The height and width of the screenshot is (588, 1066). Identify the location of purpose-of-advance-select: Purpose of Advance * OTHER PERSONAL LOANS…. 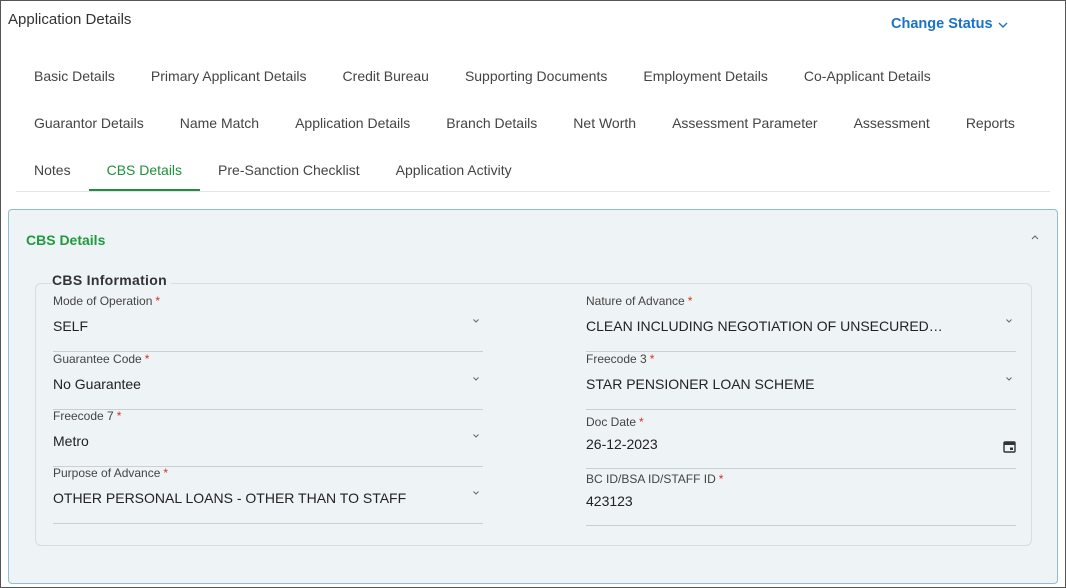
(268, 495).